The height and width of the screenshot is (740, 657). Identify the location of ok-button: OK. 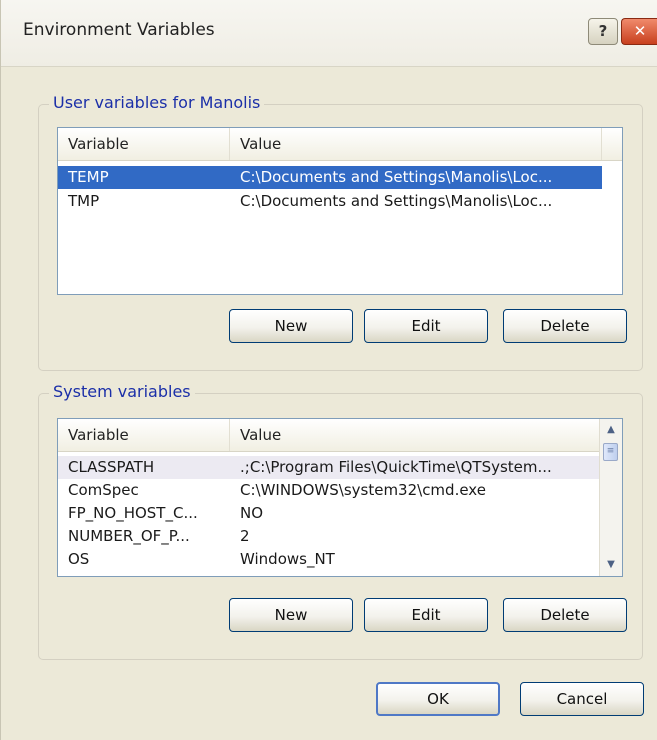
(438, 699).